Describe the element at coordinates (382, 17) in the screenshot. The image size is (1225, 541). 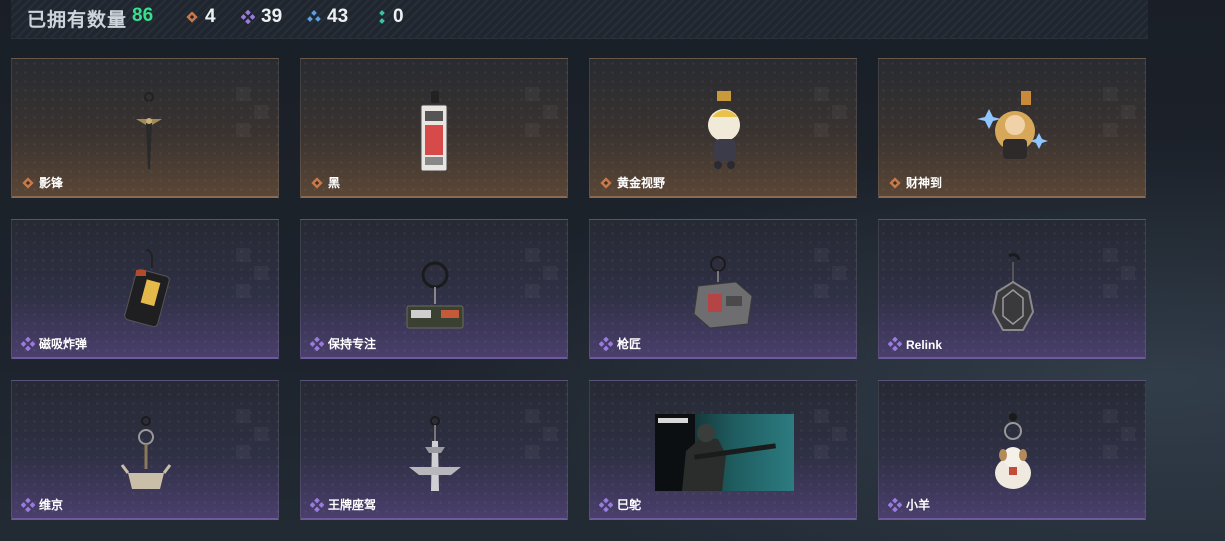
I see `common-rarity-icon` at that location.